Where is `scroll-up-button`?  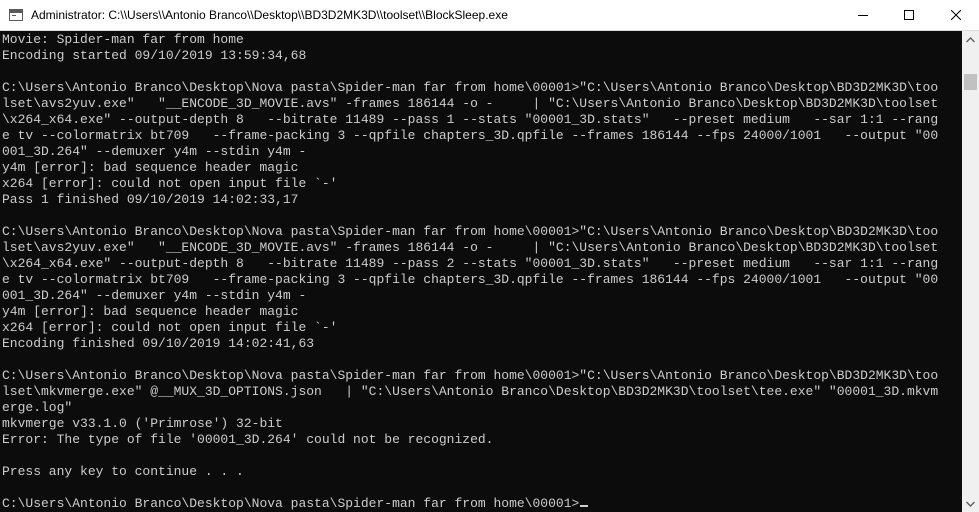
scroll-up-button is located at coordinates (970, 39).